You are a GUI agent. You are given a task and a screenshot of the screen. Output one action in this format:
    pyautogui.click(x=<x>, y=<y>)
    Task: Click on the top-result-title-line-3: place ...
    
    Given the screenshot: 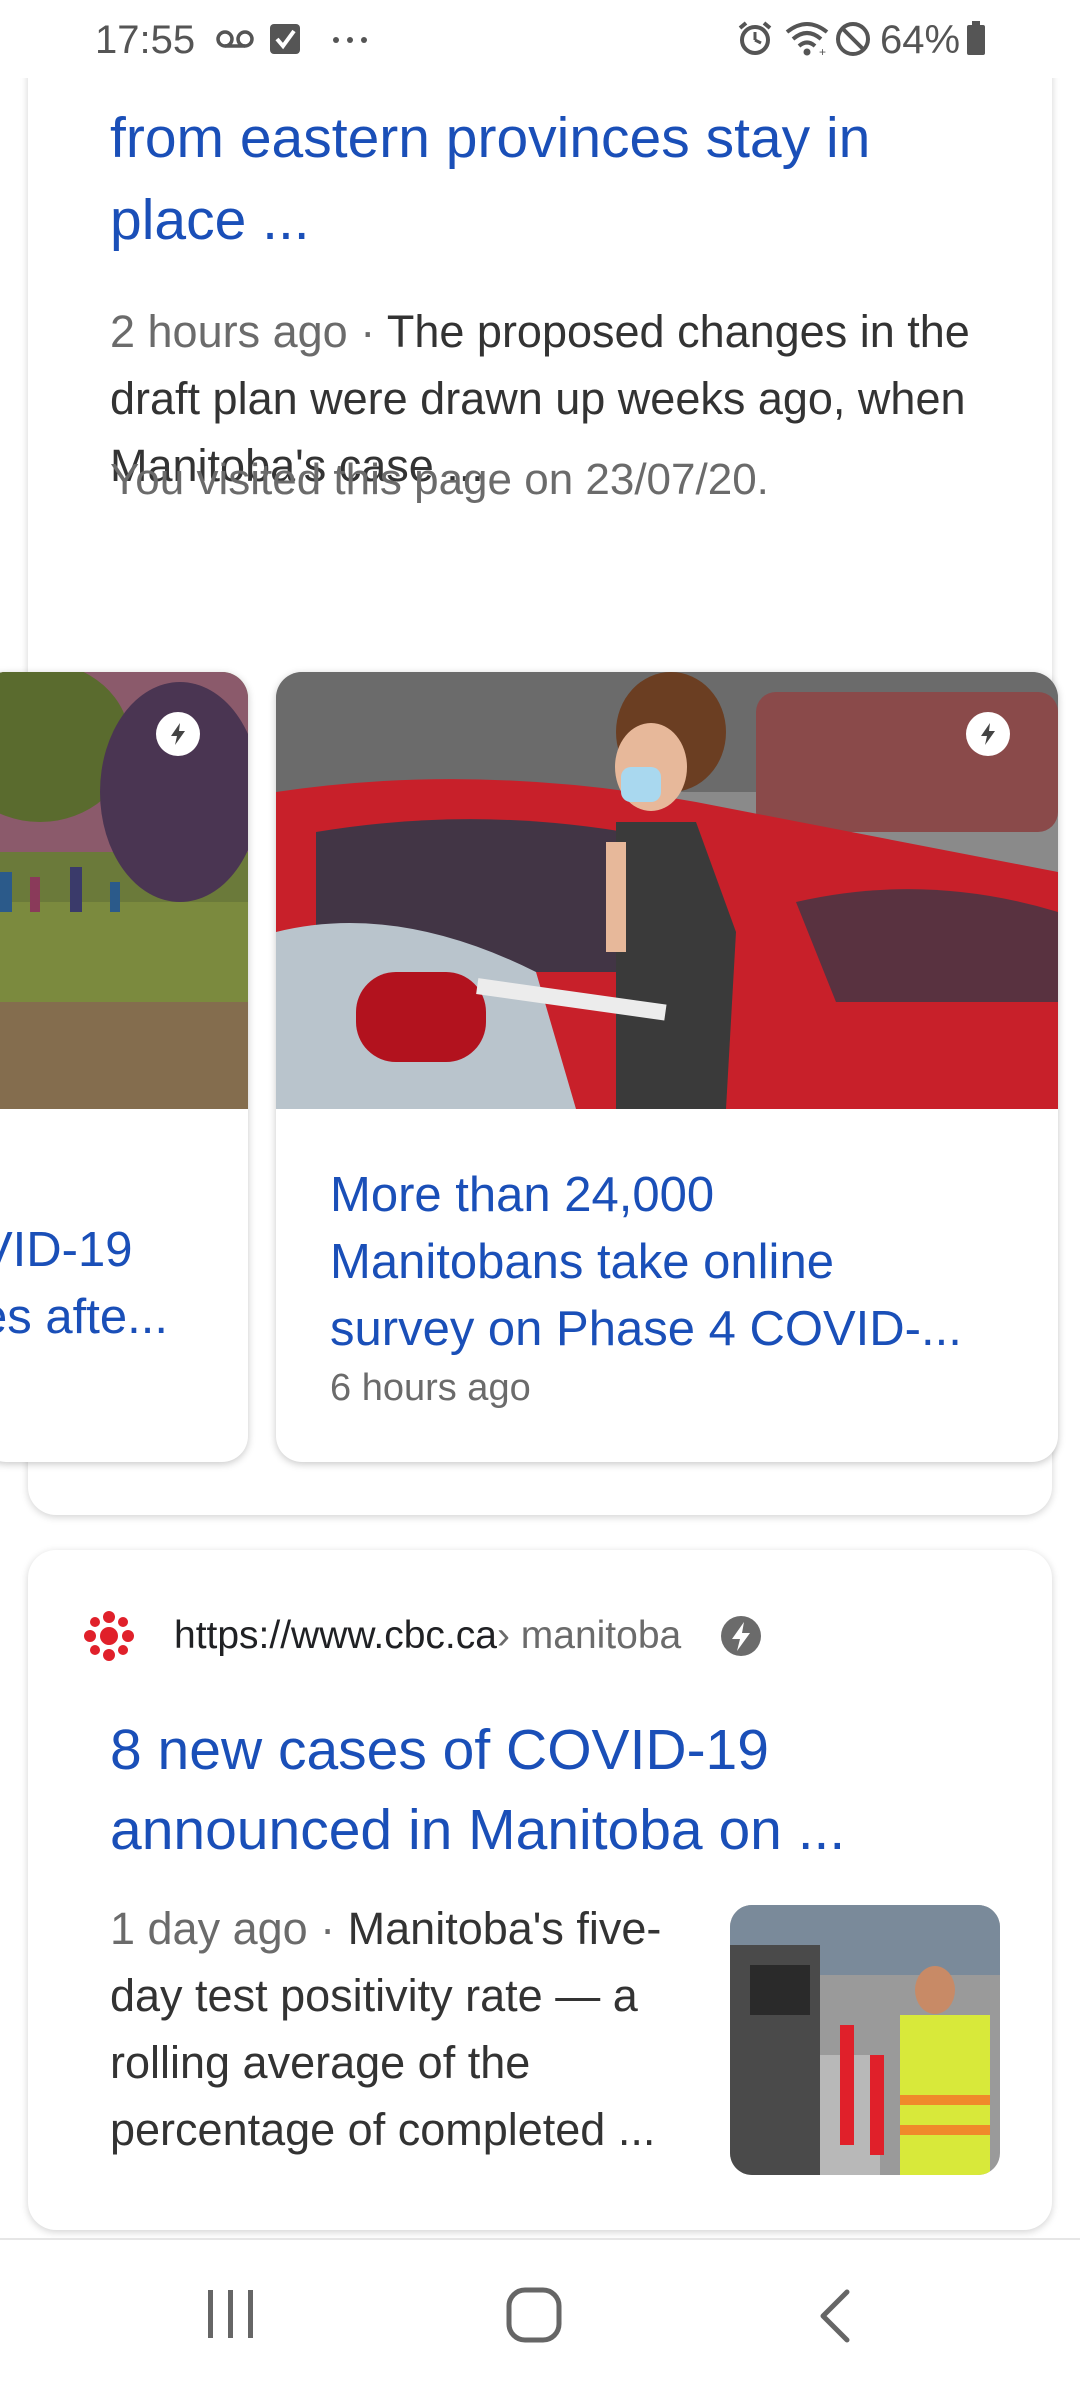 What is the action you would take?
    pyautogui.click(x=210, y=220)
    